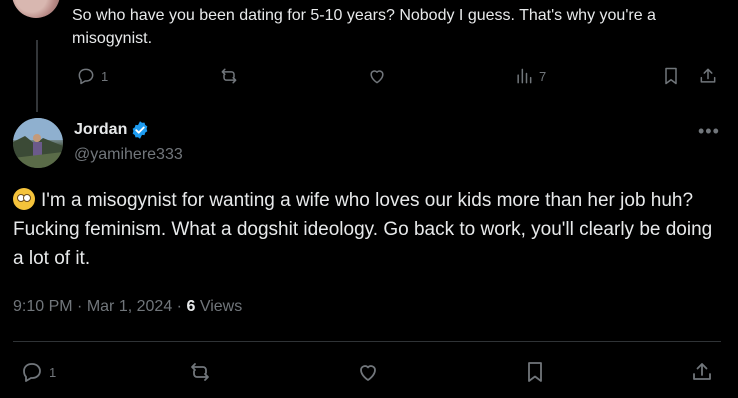 The image size is (738, 398). What do you see at coordinates (36, 9) in the screenshot?
I see `reply-author-avatar` at bounding box center [36, 9].